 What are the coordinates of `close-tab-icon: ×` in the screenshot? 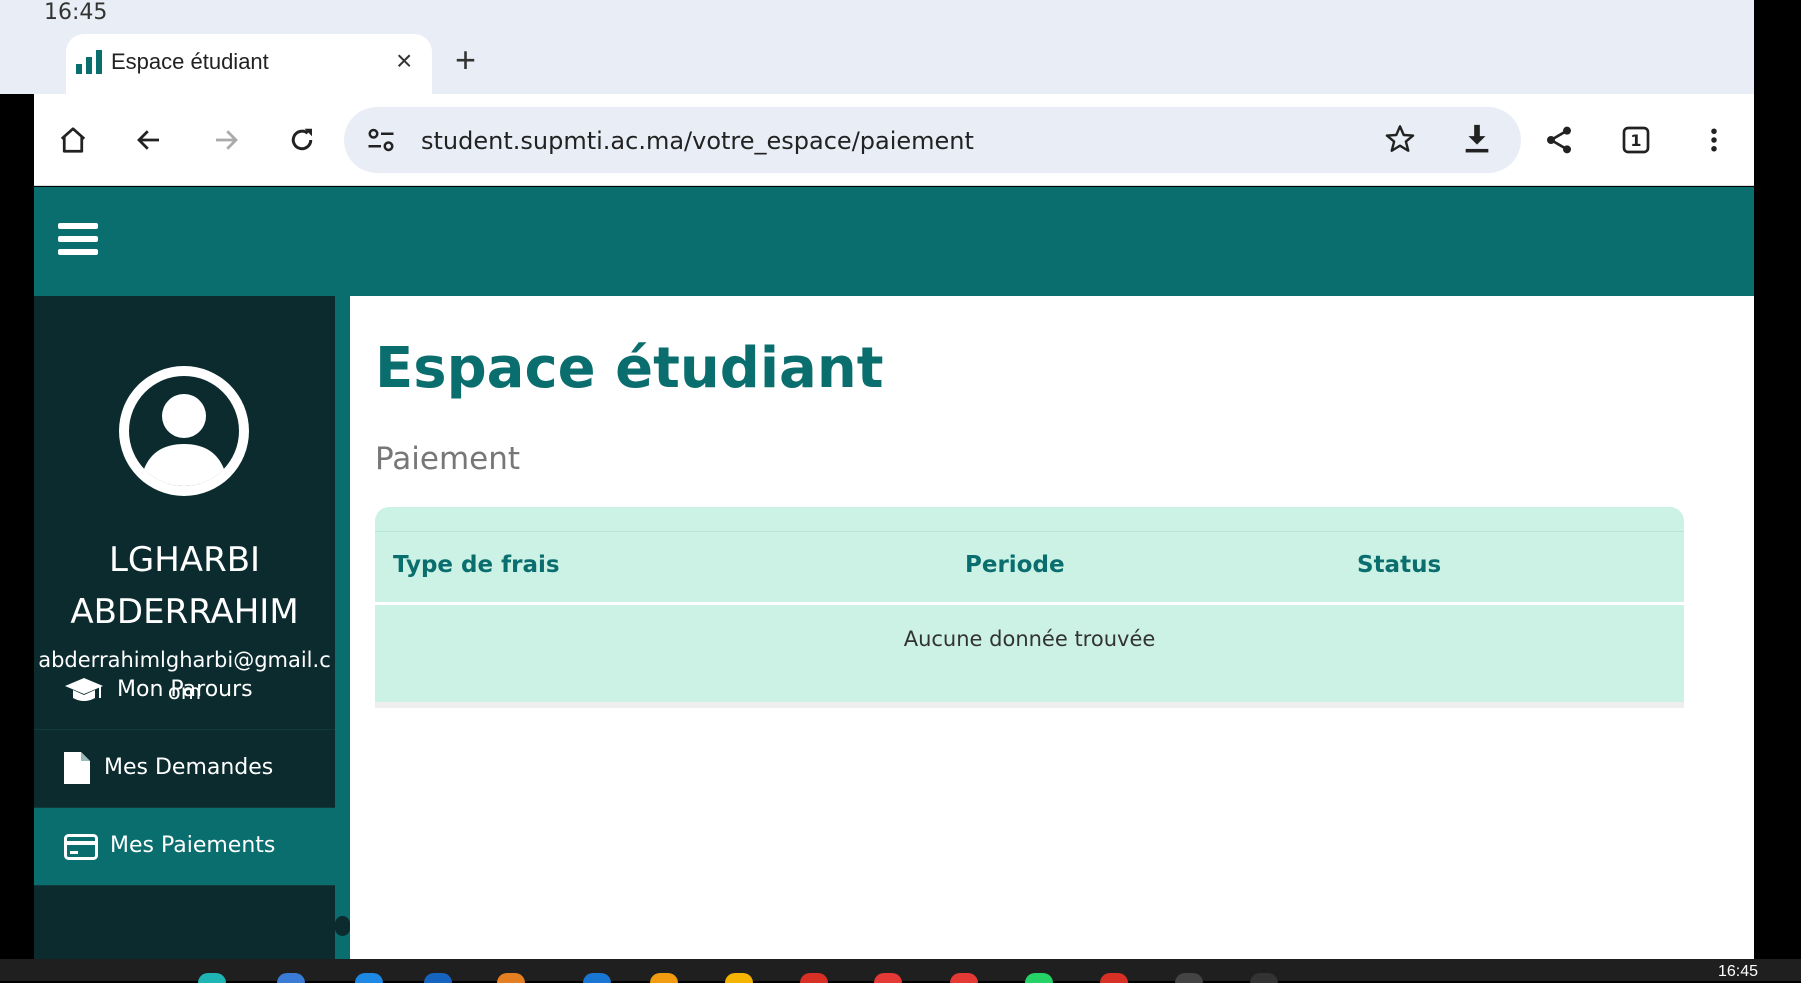 It's located at (404, 61).